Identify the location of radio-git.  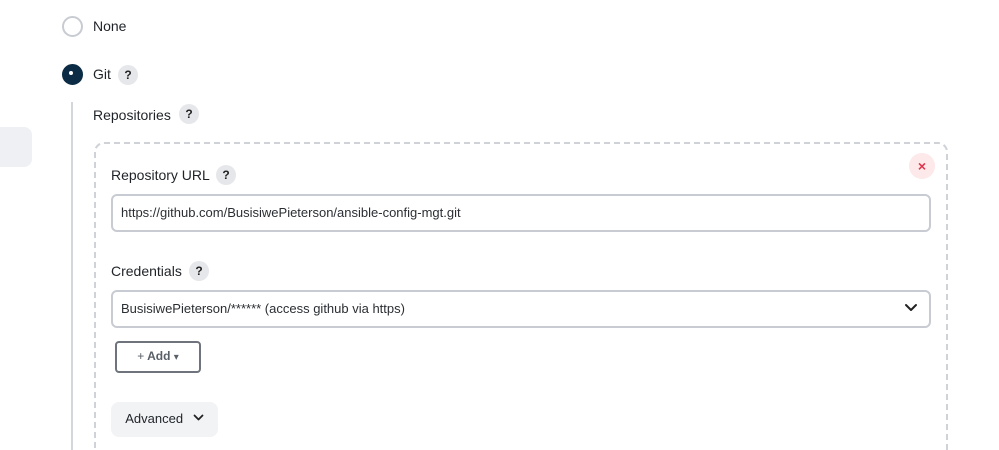
(72, 74).